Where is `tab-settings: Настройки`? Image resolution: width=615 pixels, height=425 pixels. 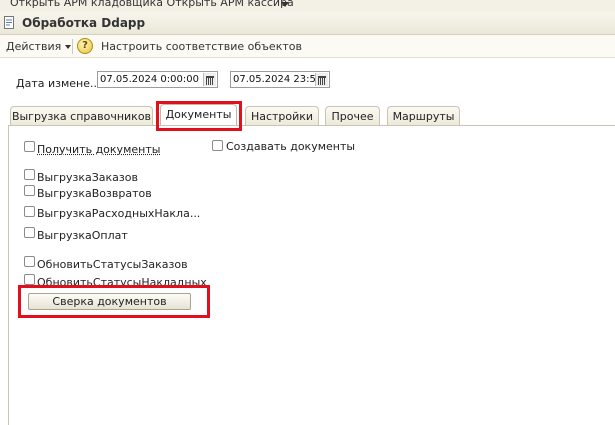
tab-settings: Настройки is located at coordinates (282, 115).